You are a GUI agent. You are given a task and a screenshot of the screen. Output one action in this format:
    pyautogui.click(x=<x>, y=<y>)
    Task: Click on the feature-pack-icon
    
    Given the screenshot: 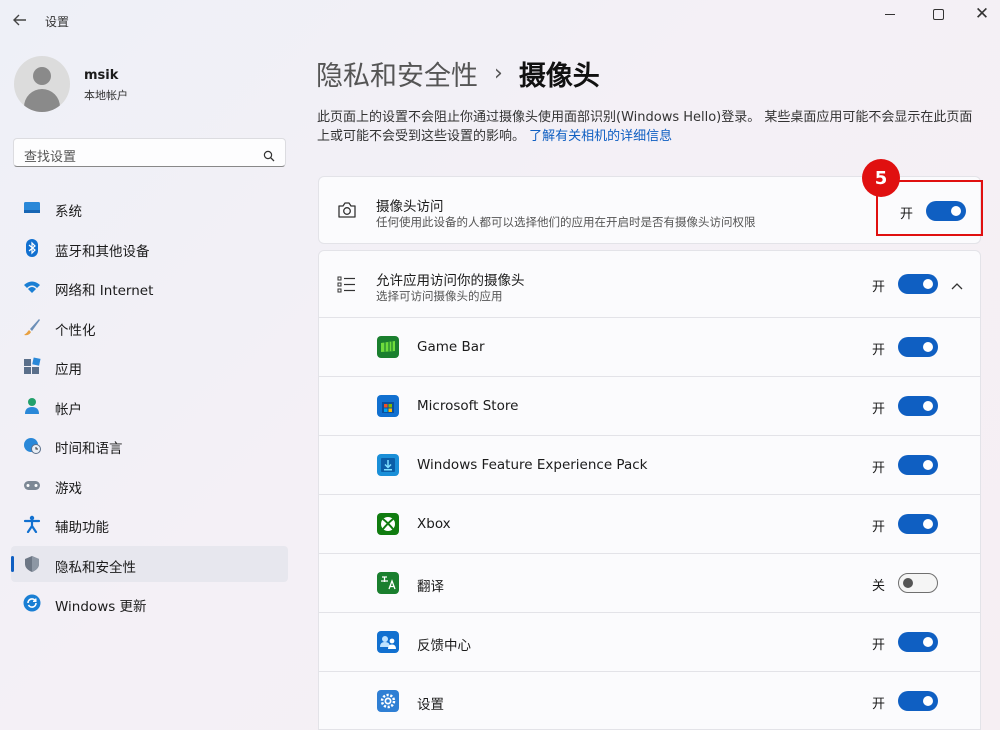 What is the action you would take?
    pyautogui.click(x=388, y=465)
    